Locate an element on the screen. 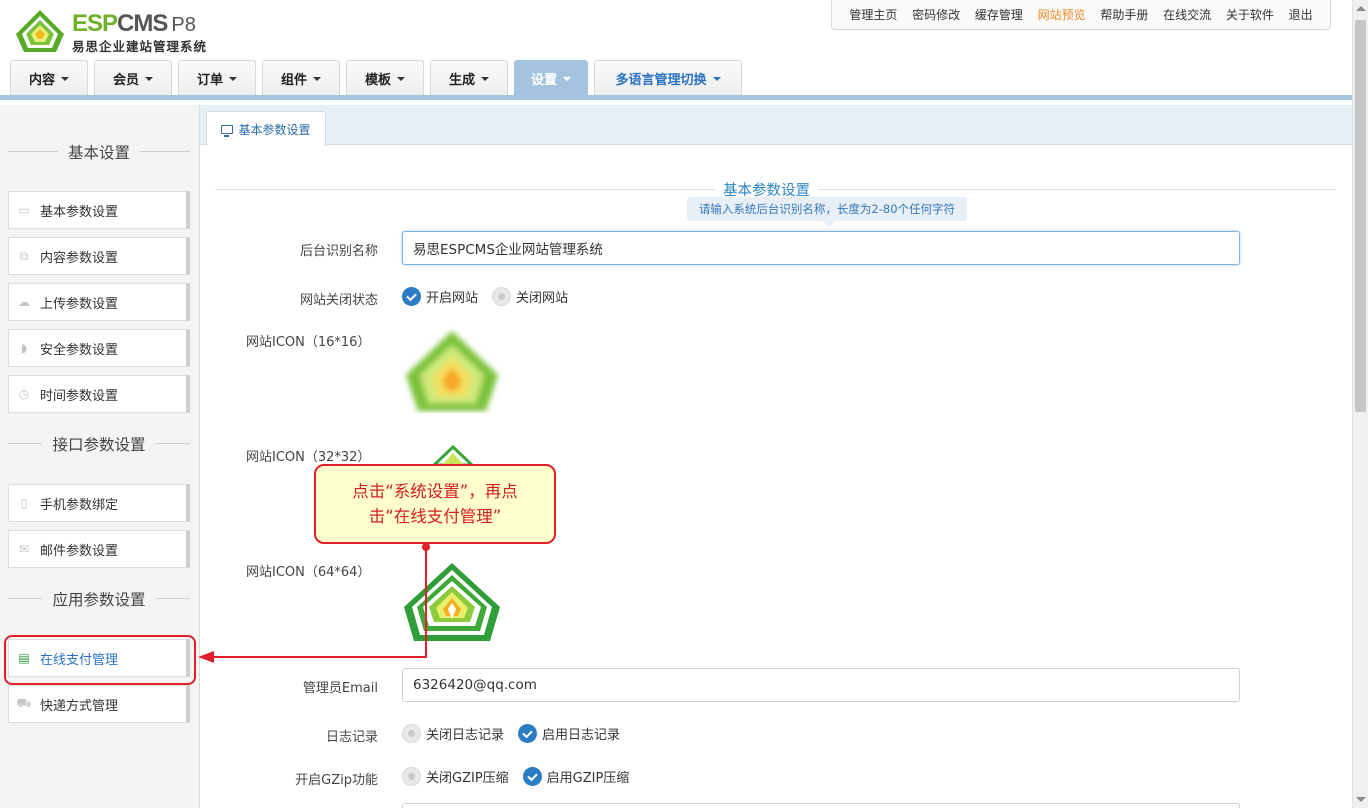 Image resolution: width=1368 pixels, height=808 pixels. nav-member: 会员 is located at coordinates (133, 77).